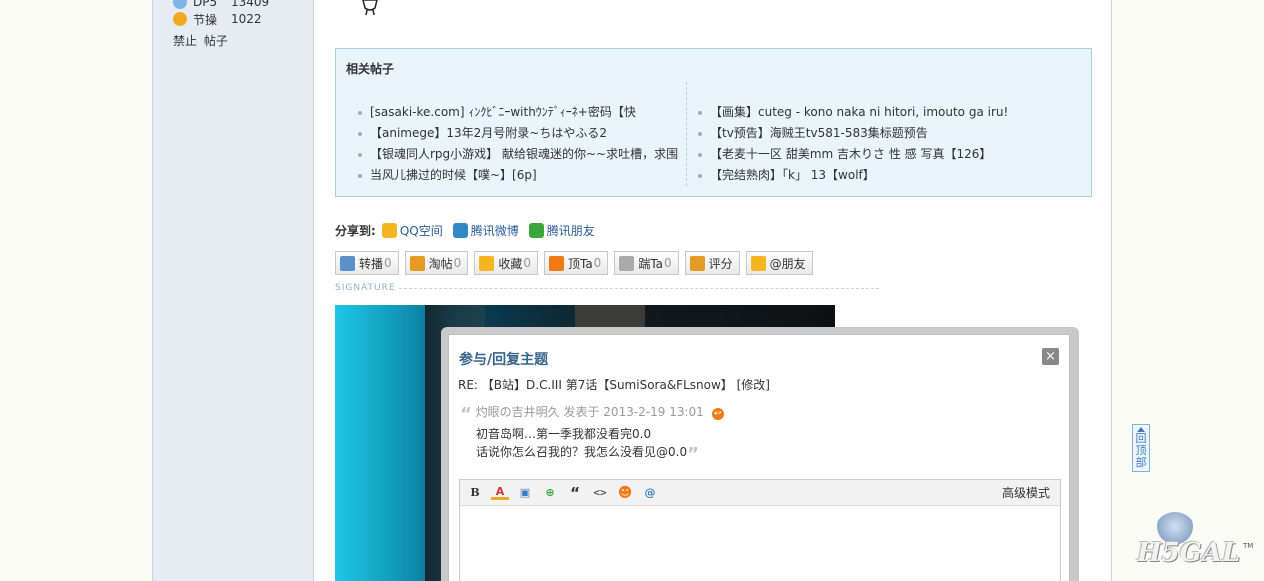 This screenshot has height=581, width=1264. I want to click on downvote-count: 0, so click(668, 263).